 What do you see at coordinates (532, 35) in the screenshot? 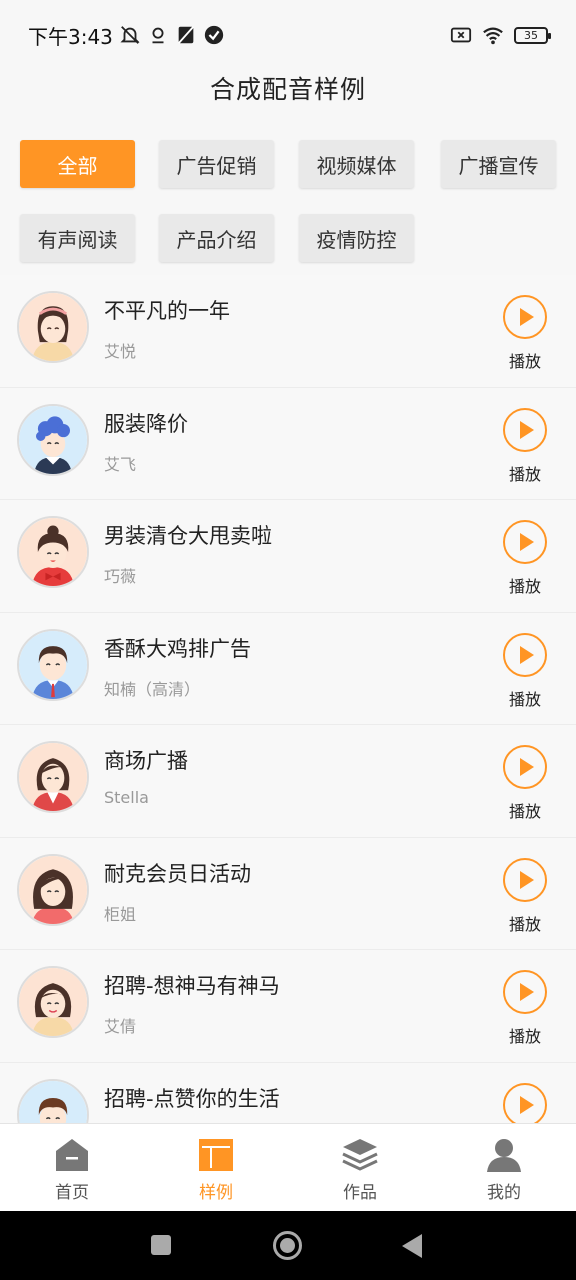
I see `battery-icon: 35` at bounding box center [532, 35].